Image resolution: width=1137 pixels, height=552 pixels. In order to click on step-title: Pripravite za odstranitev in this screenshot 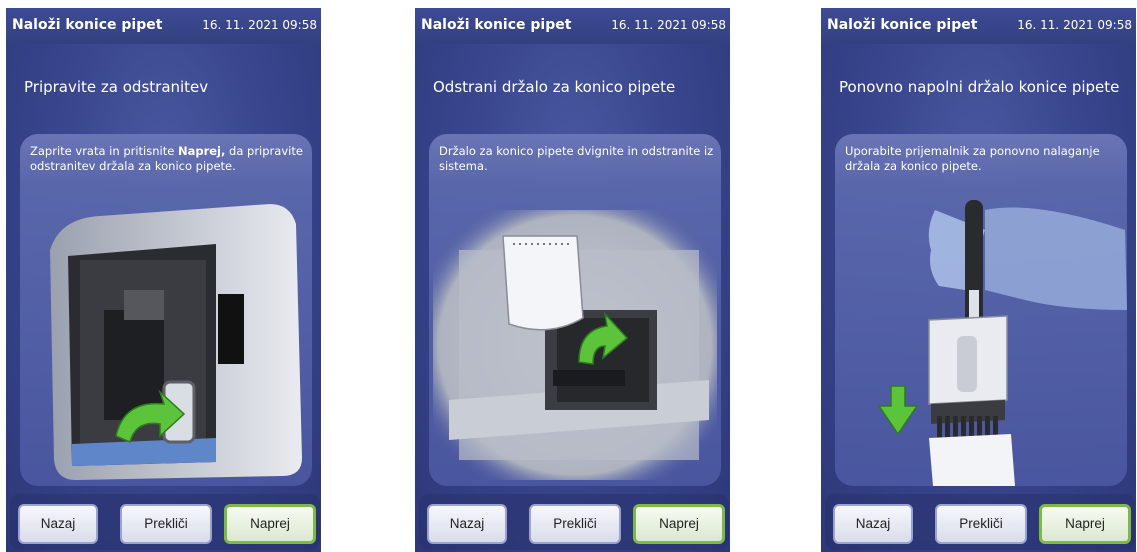, I will do `click(116, 87)`.